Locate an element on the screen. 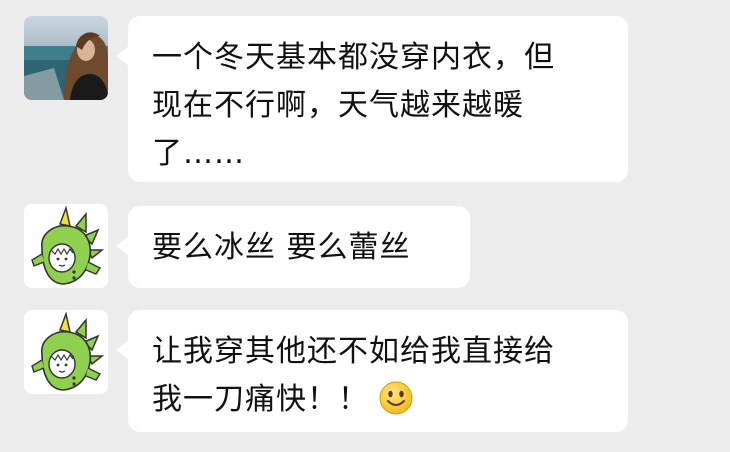 The image size is (730, 452). message-bubble-2: 要么冰丝 要么蕾丝 is located at coordinates (293, 247).